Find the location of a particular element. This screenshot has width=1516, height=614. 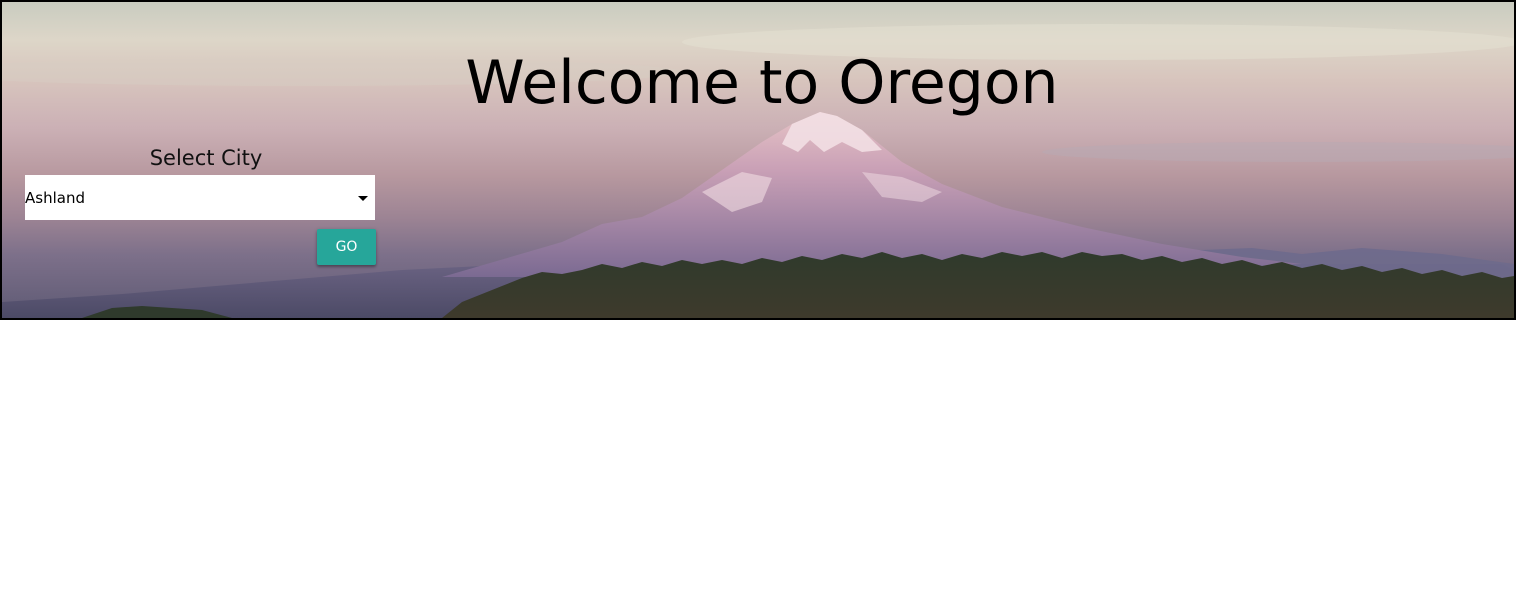

city-select-dropdown: Ashland is located at coordinates (200, 197).